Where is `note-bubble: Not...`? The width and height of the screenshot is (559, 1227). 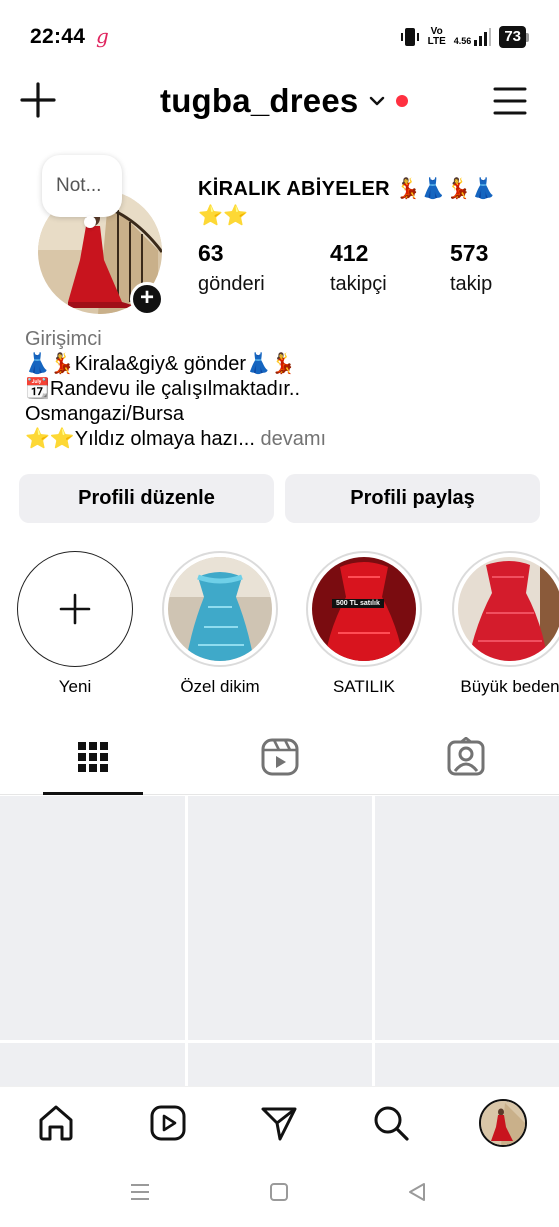 note-bubble: Not... is located at coordinates (82, 186).